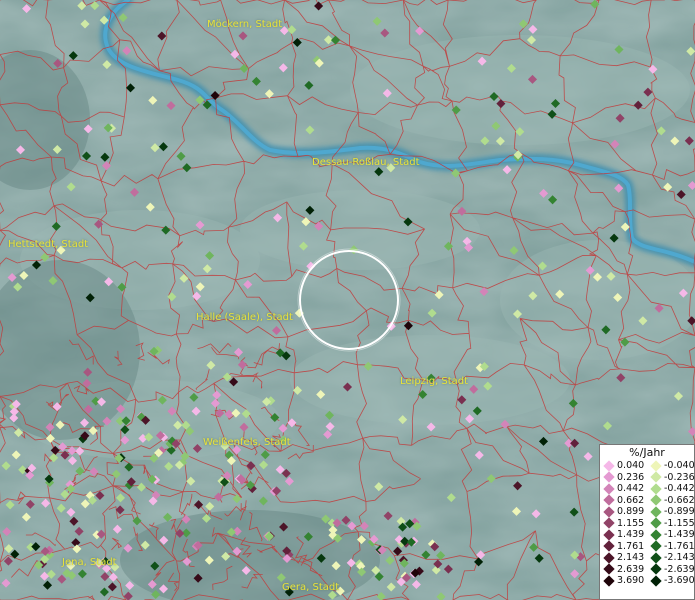  I want to click on legend-entry-positive: 0.662, so click(623, 500).